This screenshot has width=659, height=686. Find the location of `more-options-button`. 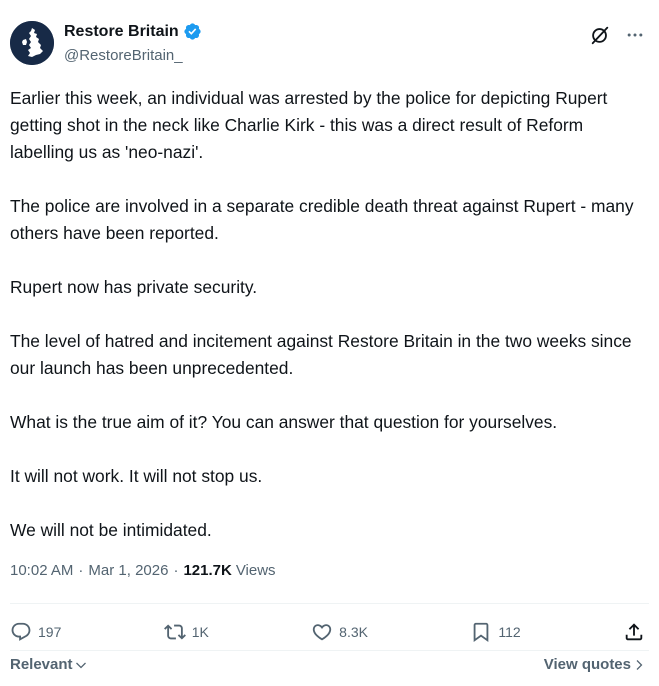

more-options-button is located at coordinates (635, 35).